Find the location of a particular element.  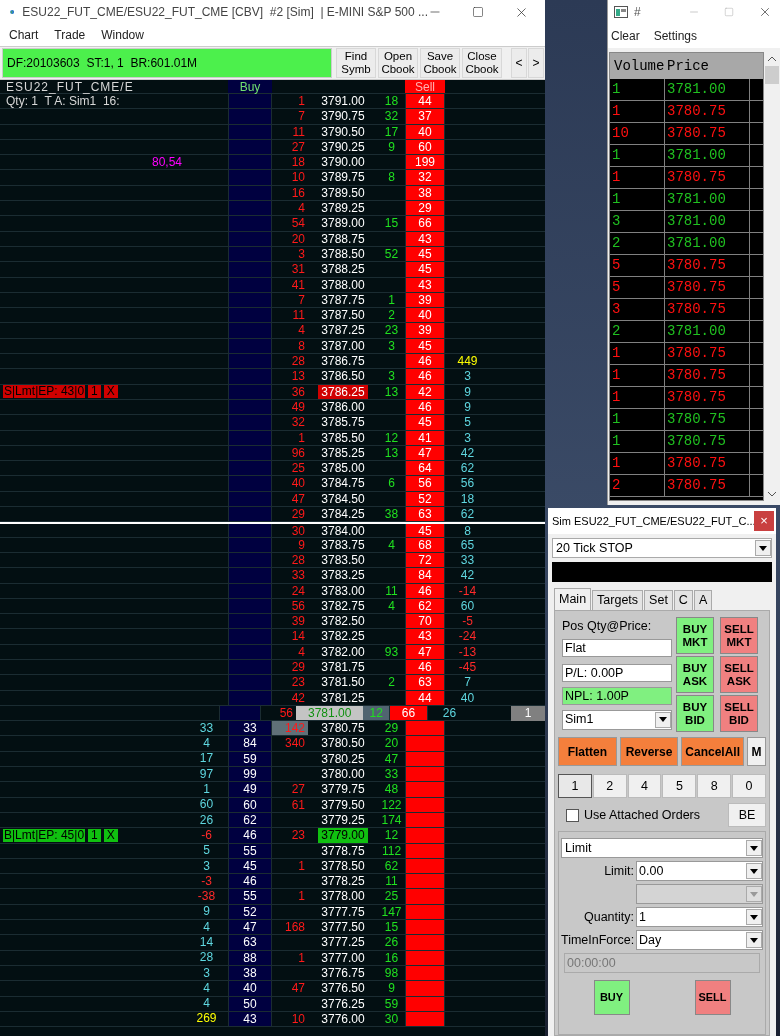

m-button: M is located at coordinates (756, 751).